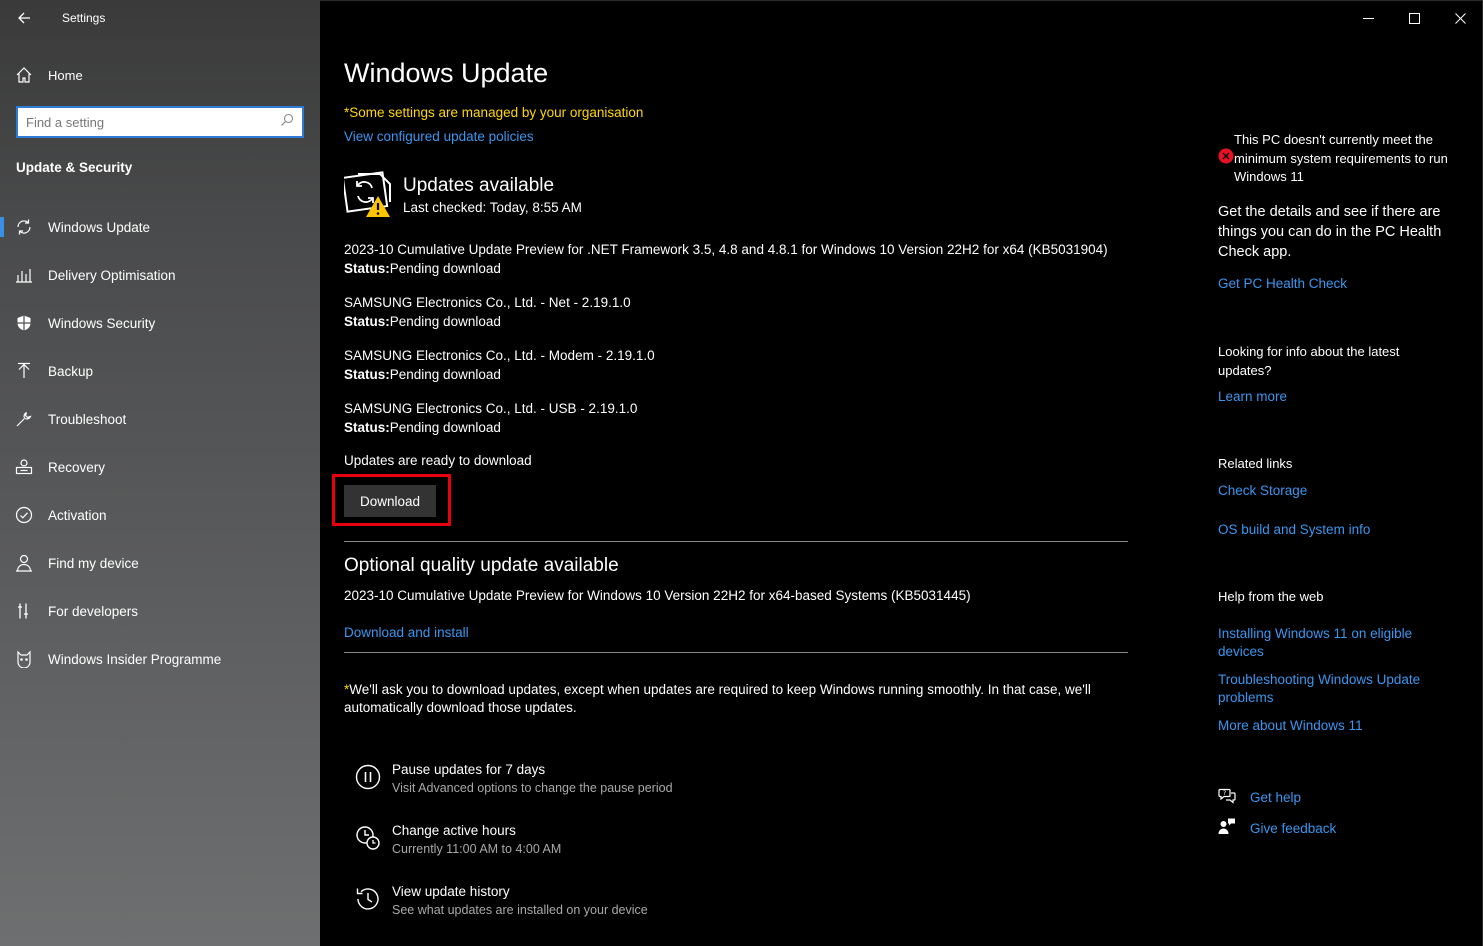 Image resolution: width=1483 pixels, height=946 pixels. I want to click on top-border, so click(901, 0).